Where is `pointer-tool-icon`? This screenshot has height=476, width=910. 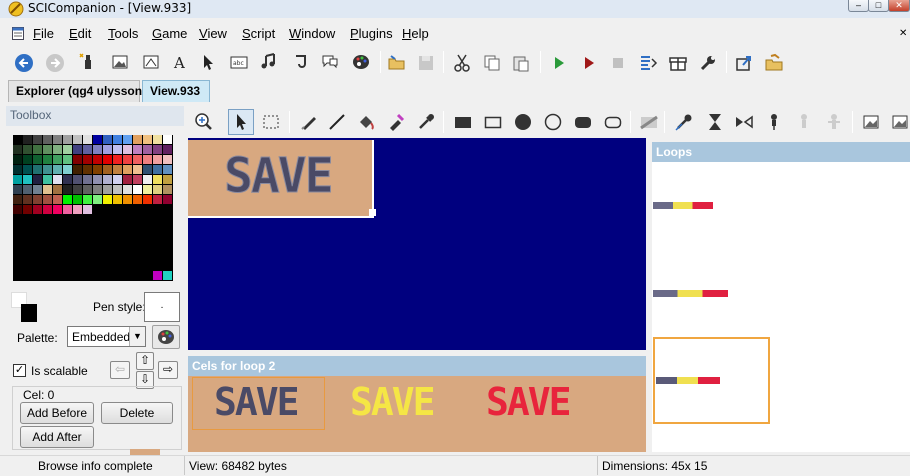
pointer-tool-icon is located at coordinates (241, 122).